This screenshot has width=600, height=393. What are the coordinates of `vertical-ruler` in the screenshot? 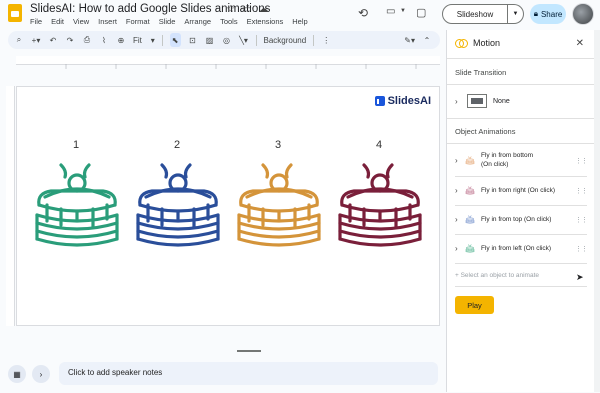 It's located at (10, 206).